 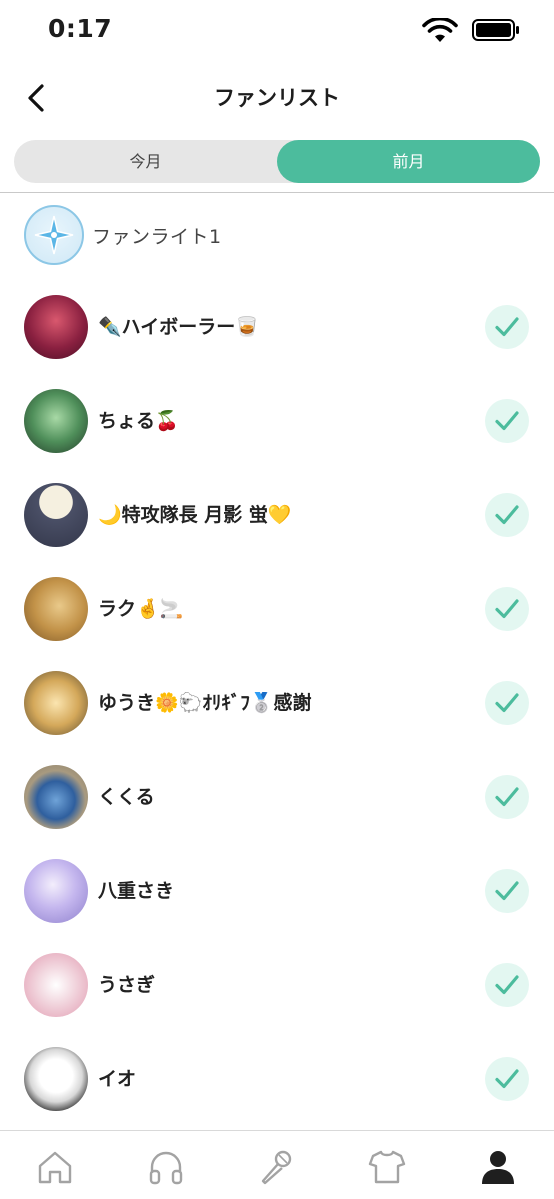 What do you see at coordinates (178, 327) in the screenshot?
I see `fan-name: ✒️ハイボーラー🥃` at bounding box center [178, 327].